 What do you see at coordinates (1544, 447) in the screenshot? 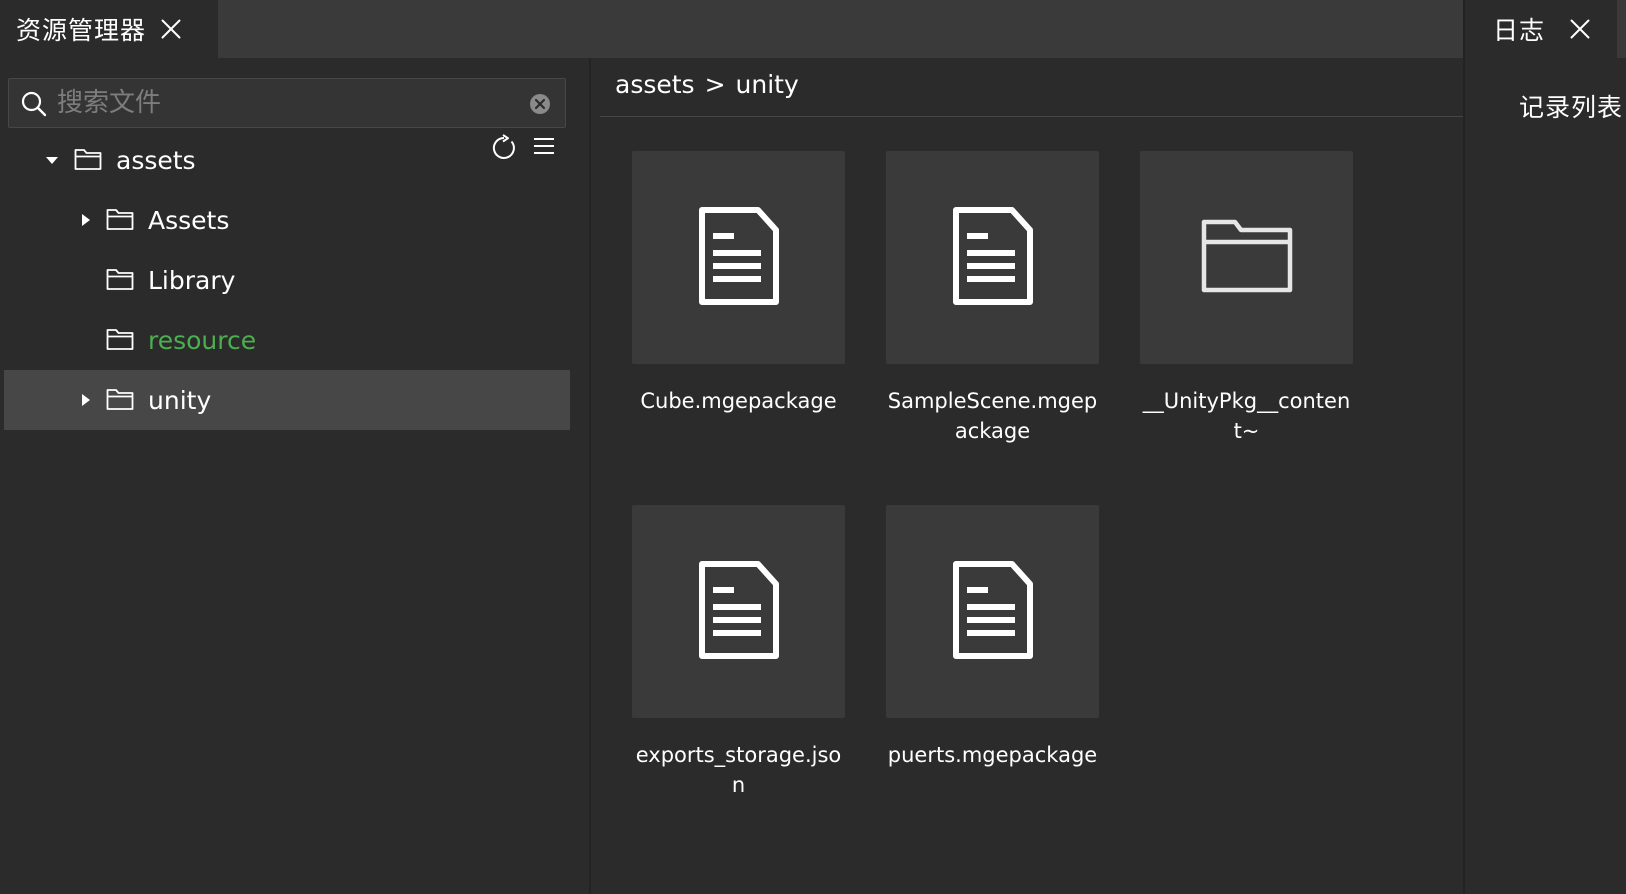
I see `log-panel: 日志 记录列表` at bounding box center [1544, 447].